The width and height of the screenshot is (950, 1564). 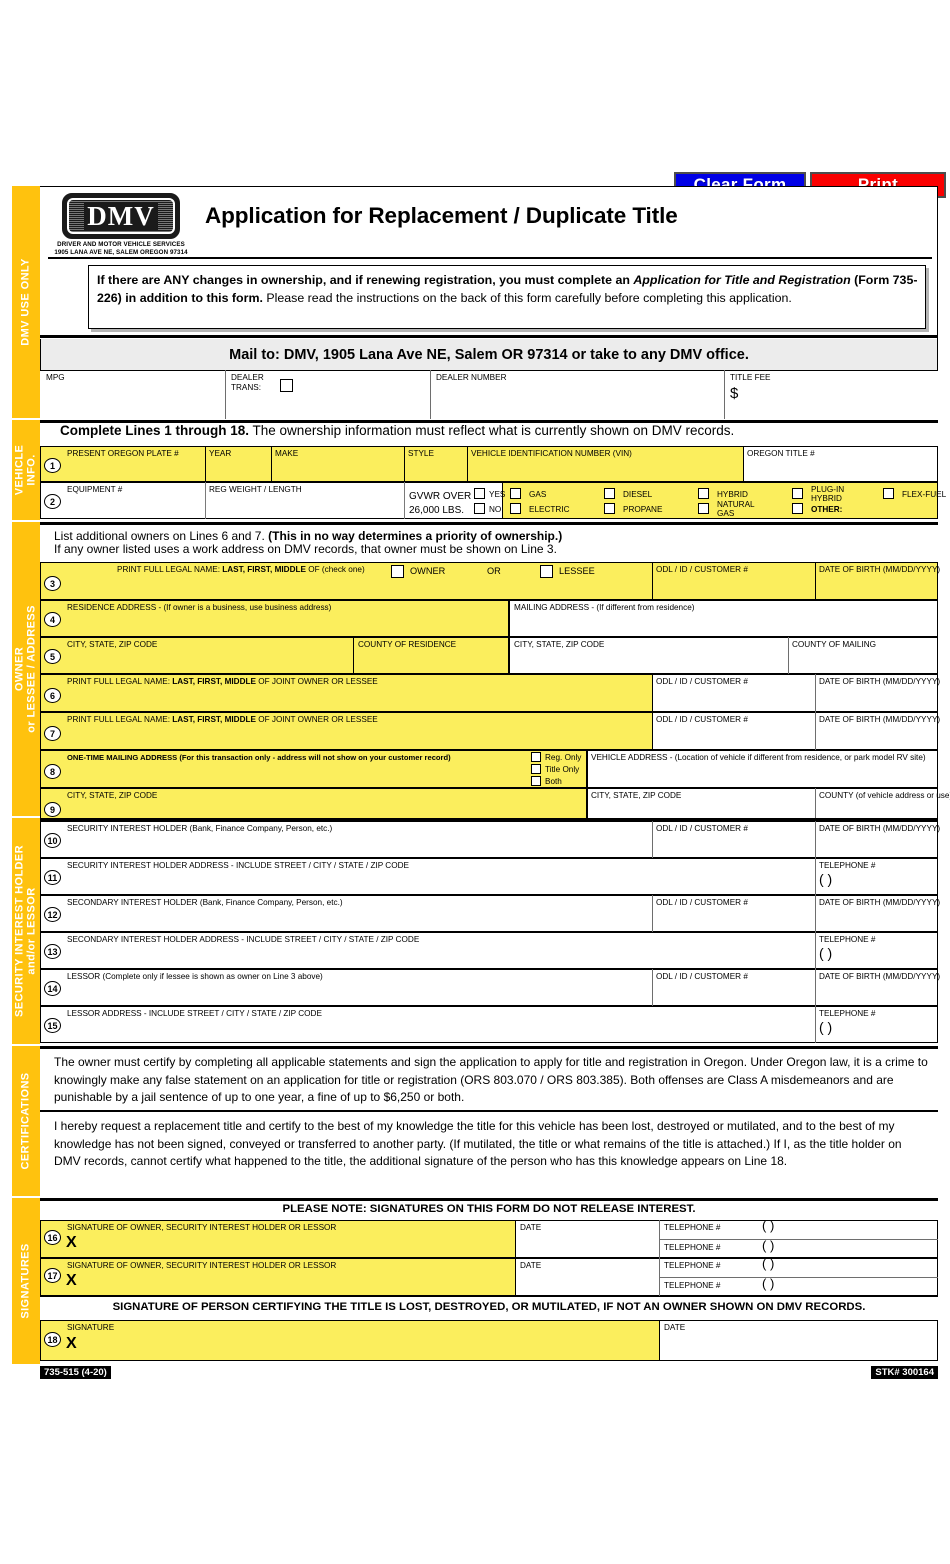 What do you see at coordinates (255, 489) in the screenshot?
I see `reg-weight-label: REG WEIGHT / LENGTH` at bounding box center [255, 489].